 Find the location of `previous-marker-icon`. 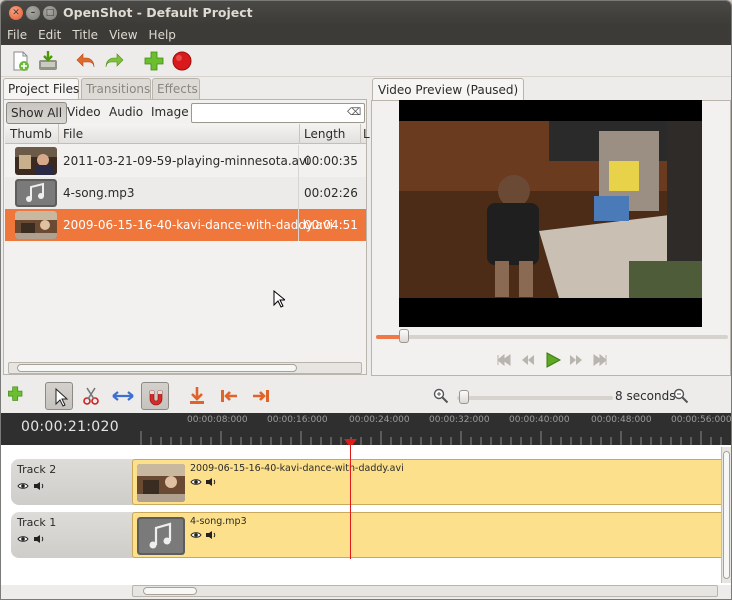

previous-marker-icon is located at coordinates (229, 396).